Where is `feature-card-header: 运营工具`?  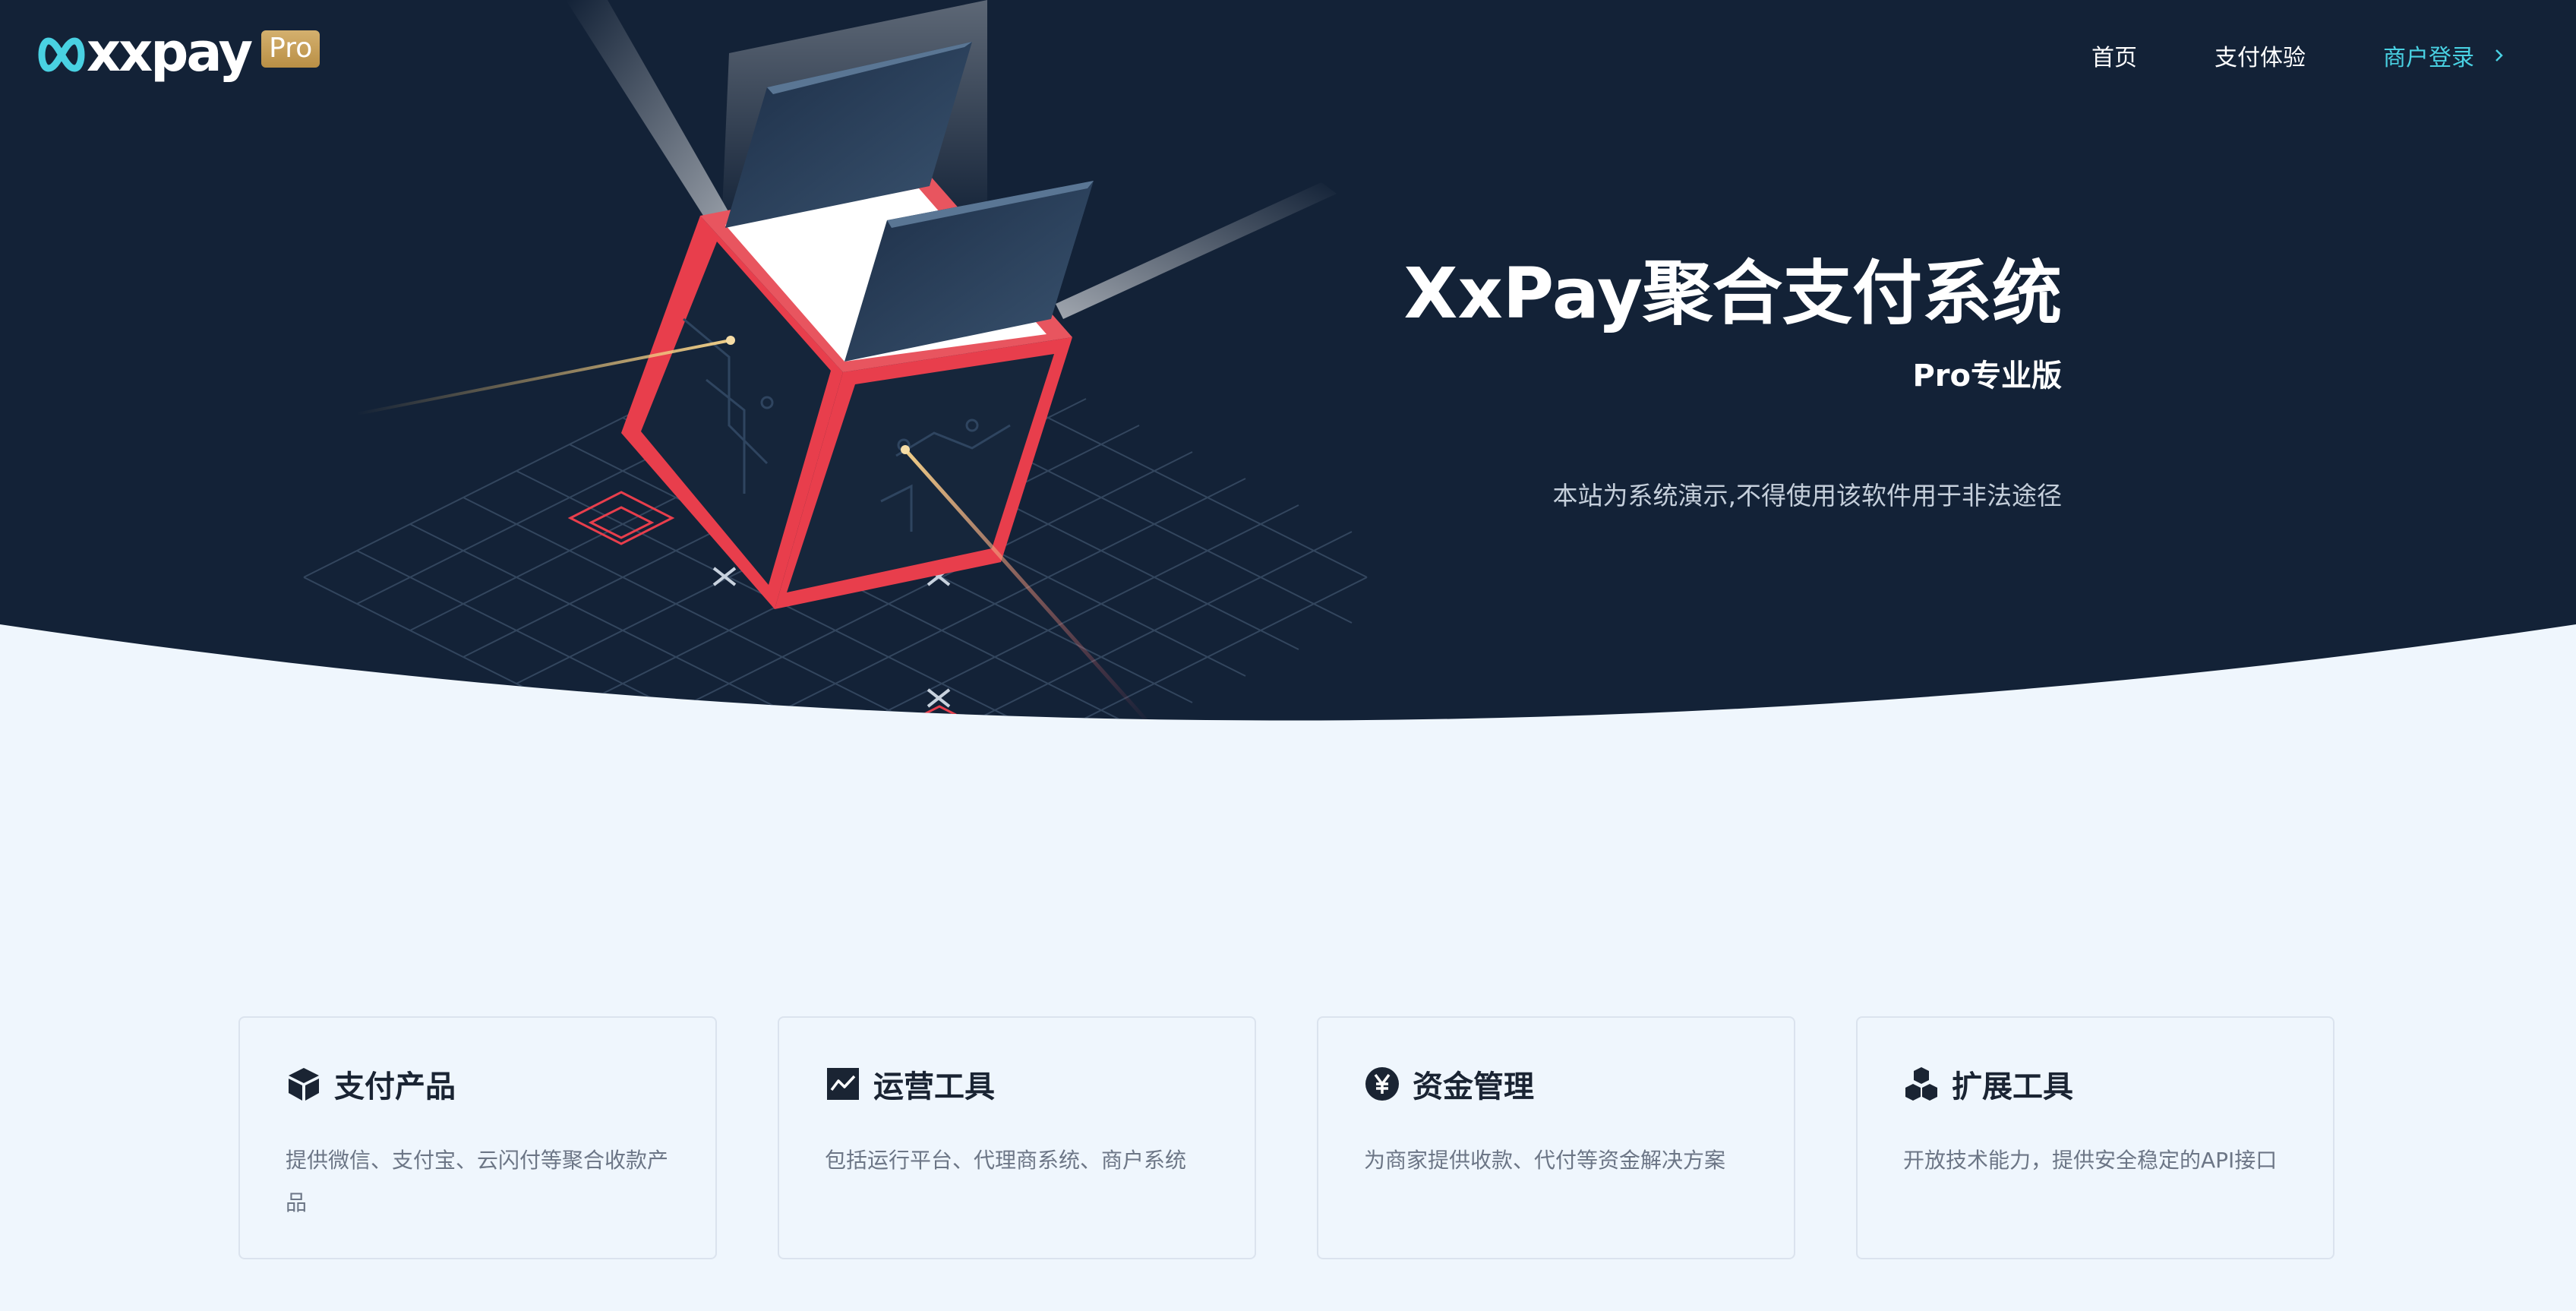 feature-card-header: 运营工具 is located at coordinates (910, 1084).